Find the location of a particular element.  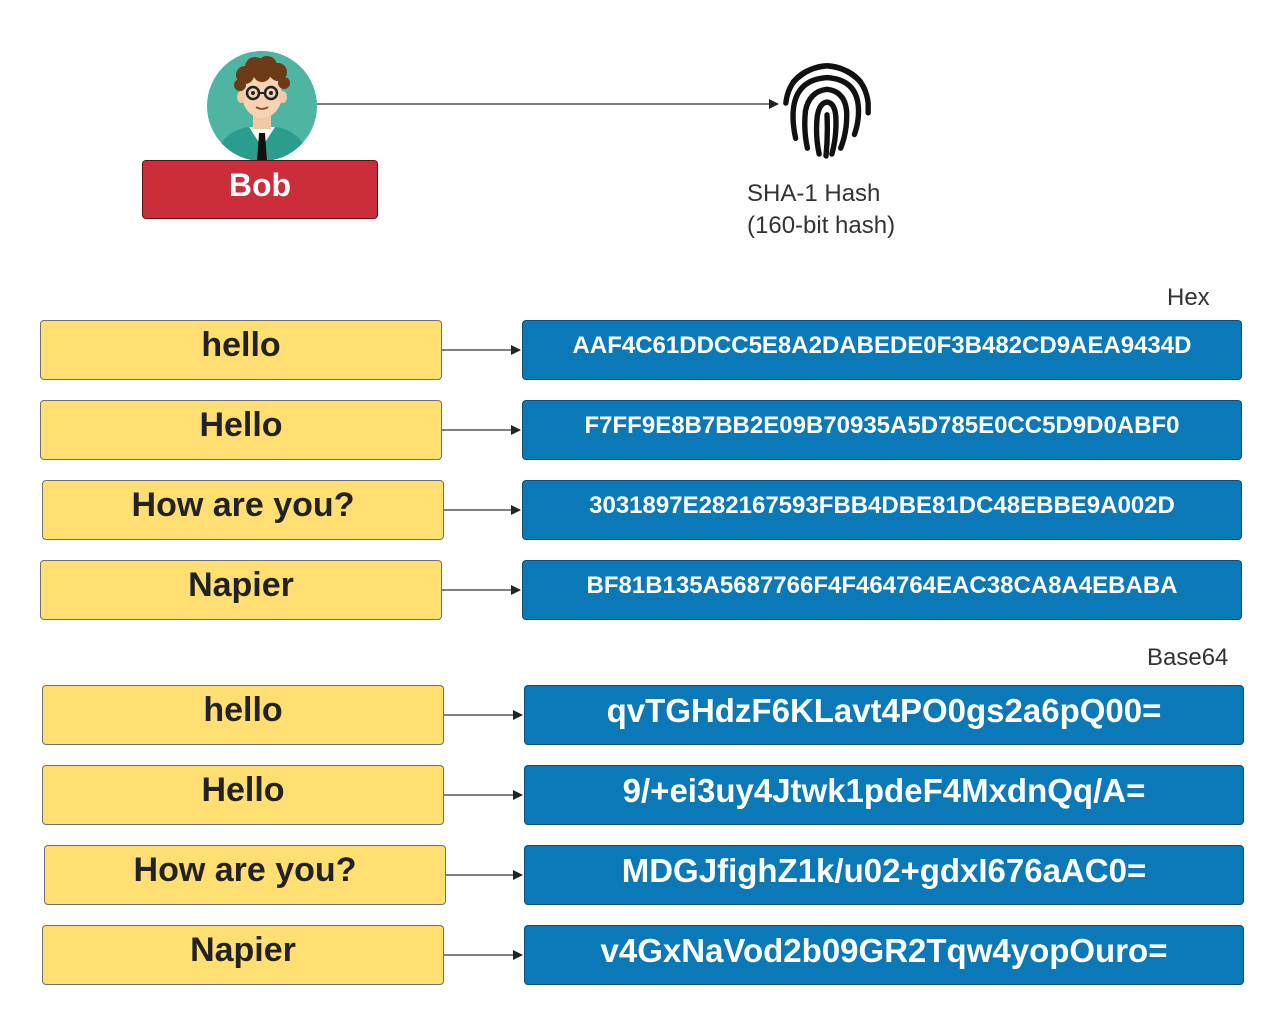

fingerprint-icon is located at coordinates (827, 111).